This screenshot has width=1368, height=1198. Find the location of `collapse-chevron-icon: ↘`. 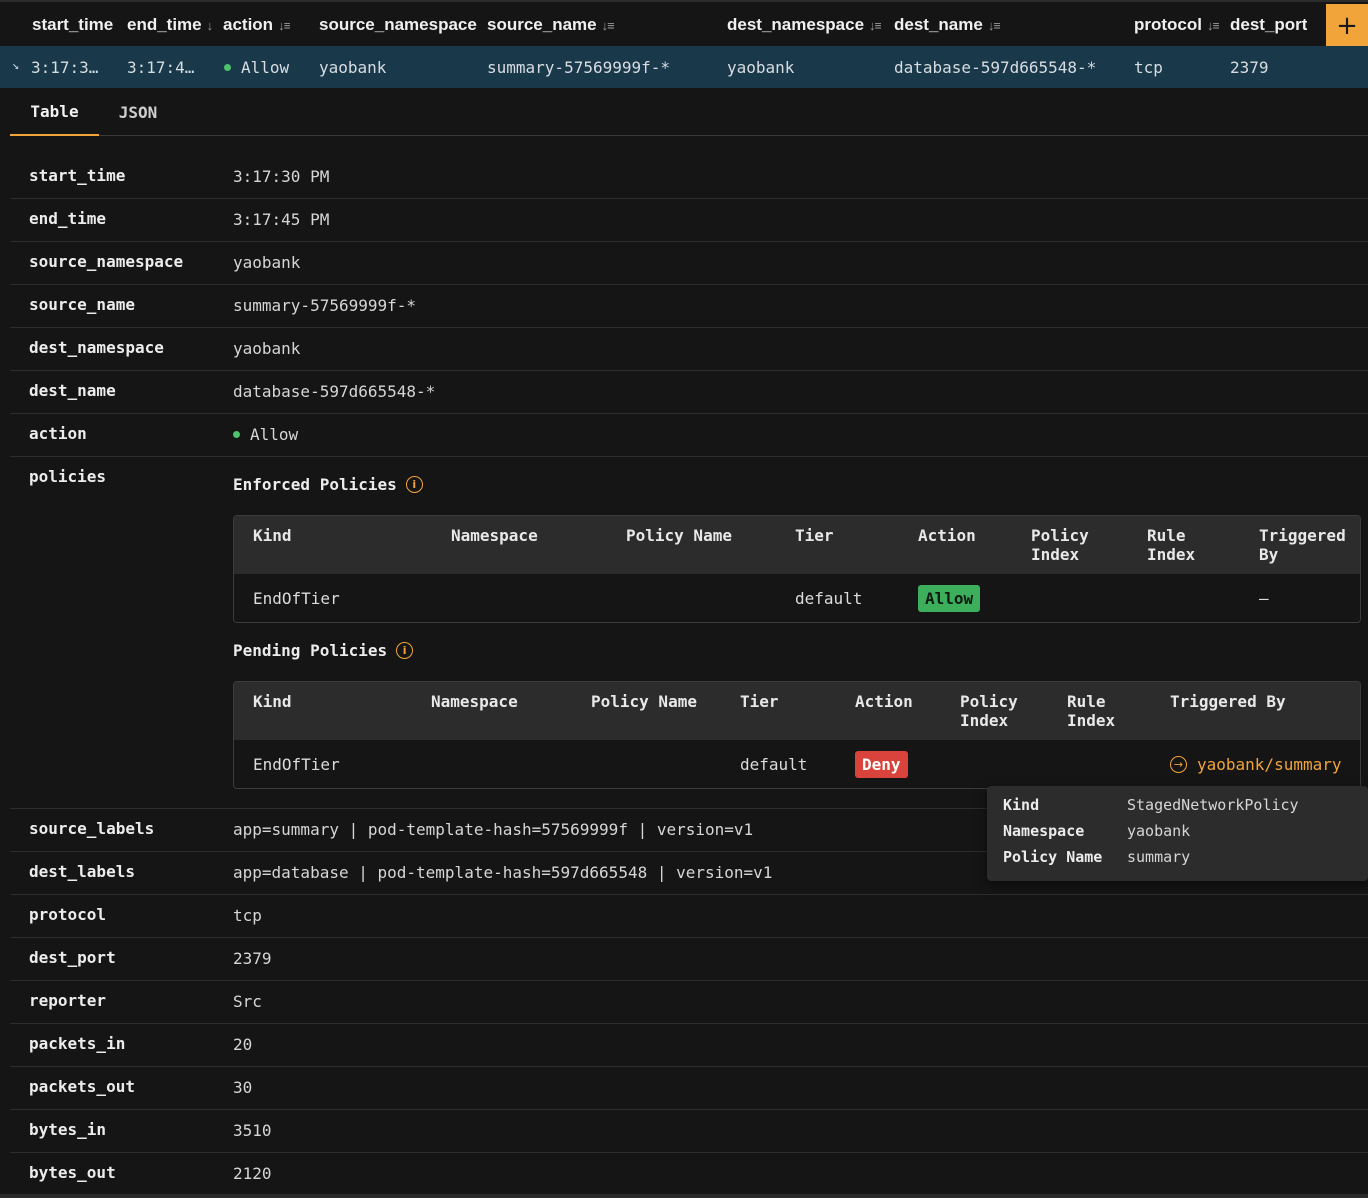

collapse-chevron-icon: ↘ is located at coordinates (15, 65).